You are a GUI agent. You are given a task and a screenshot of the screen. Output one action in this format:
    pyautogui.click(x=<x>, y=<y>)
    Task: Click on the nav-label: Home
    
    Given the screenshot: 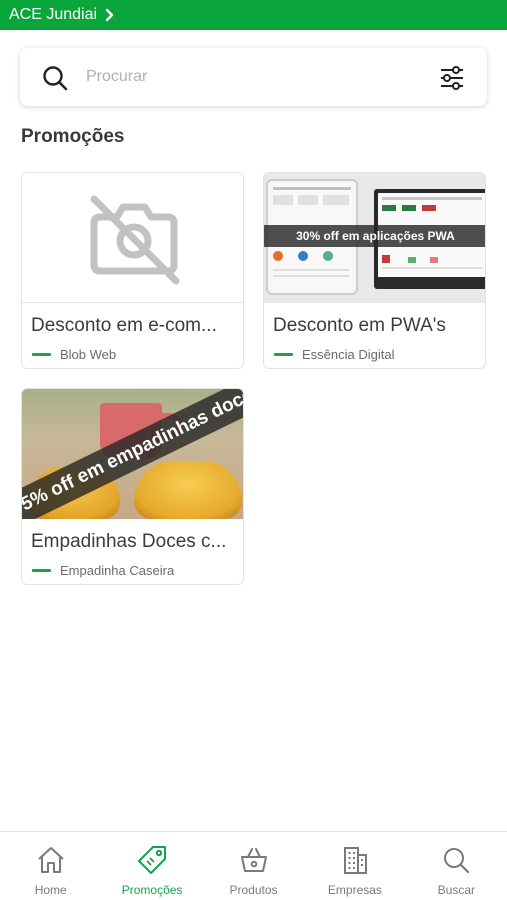 What is the action you would take?
    pyautogui.click(x=50, y=890)
    